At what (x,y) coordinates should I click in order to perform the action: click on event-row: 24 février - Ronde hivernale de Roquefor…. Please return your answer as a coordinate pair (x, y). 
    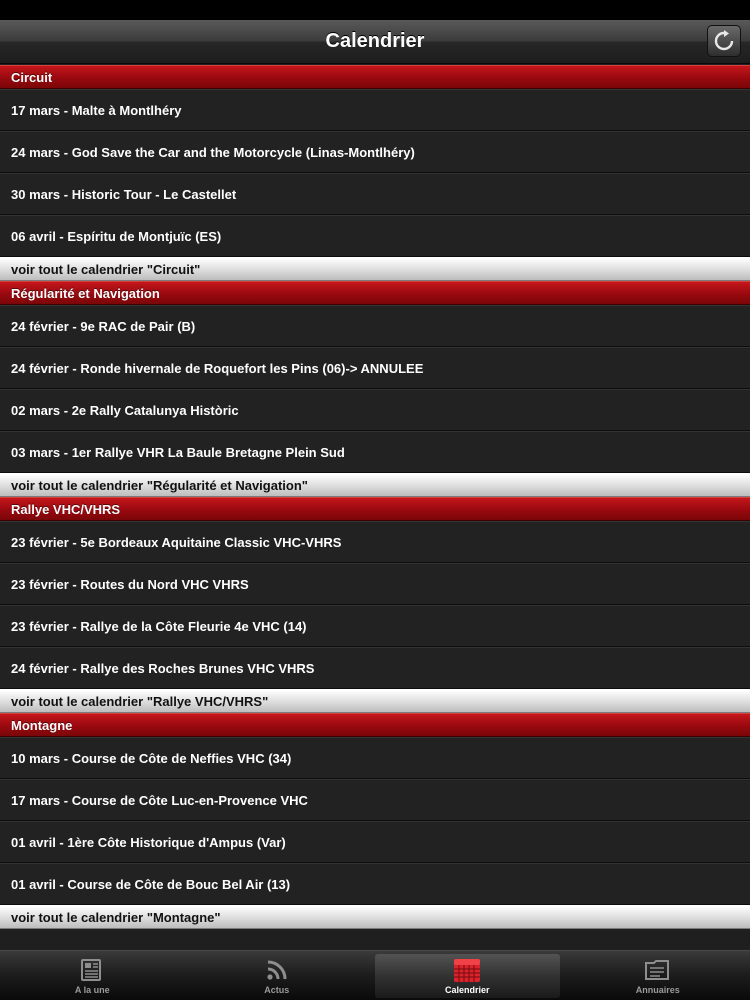
    Looking at the image, I should click on (375, 368).